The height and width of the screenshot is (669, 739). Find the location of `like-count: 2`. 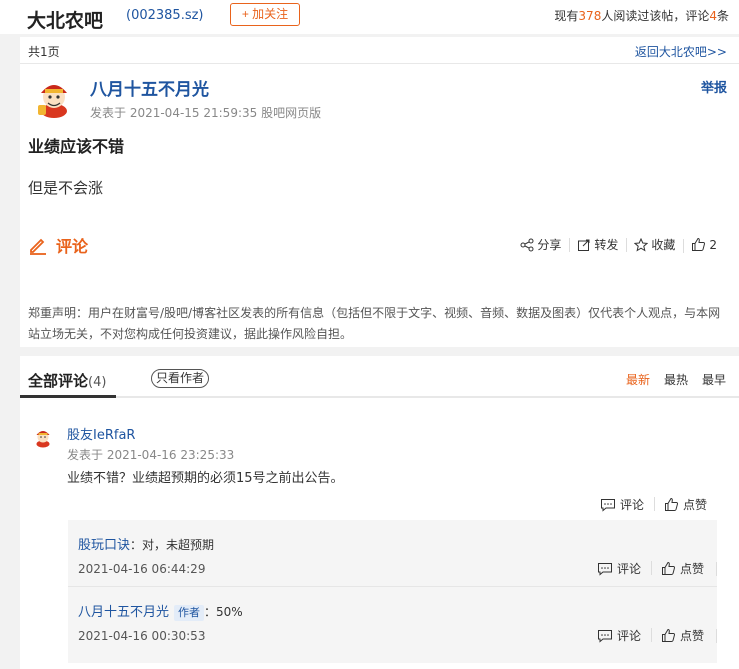

like-count: 2 is located at coordinates (713, 244).